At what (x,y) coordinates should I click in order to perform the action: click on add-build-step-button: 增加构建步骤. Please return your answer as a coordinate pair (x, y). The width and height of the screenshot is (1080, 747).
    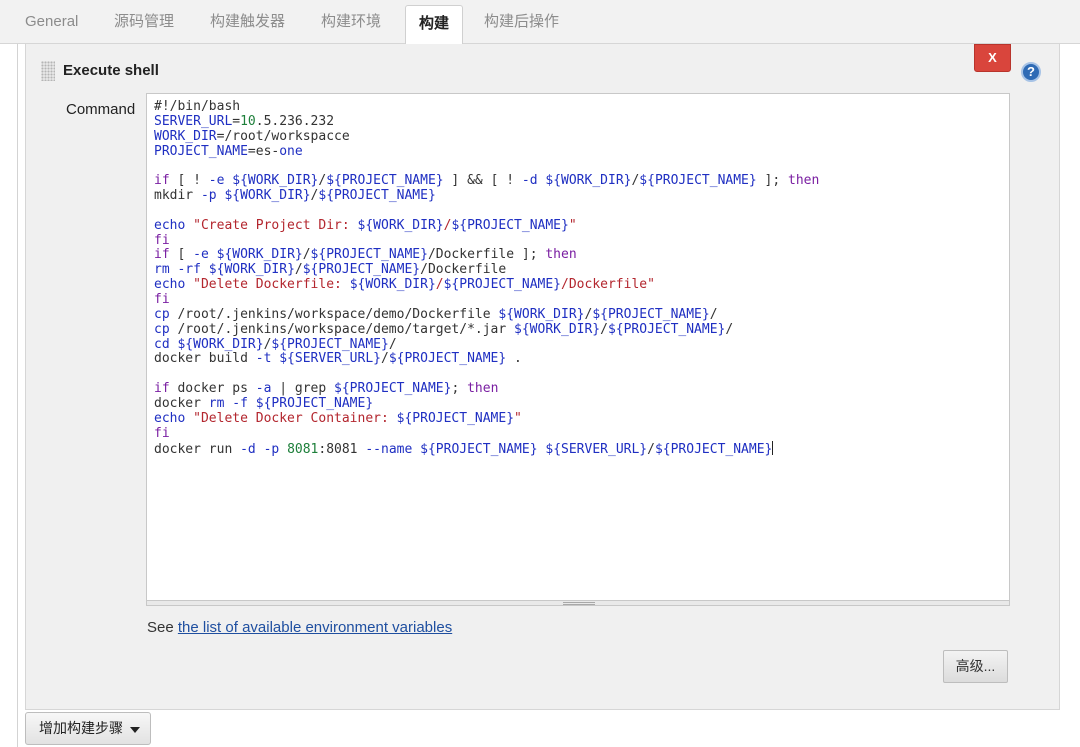
    Looking at the image, I should click on (88, 728).